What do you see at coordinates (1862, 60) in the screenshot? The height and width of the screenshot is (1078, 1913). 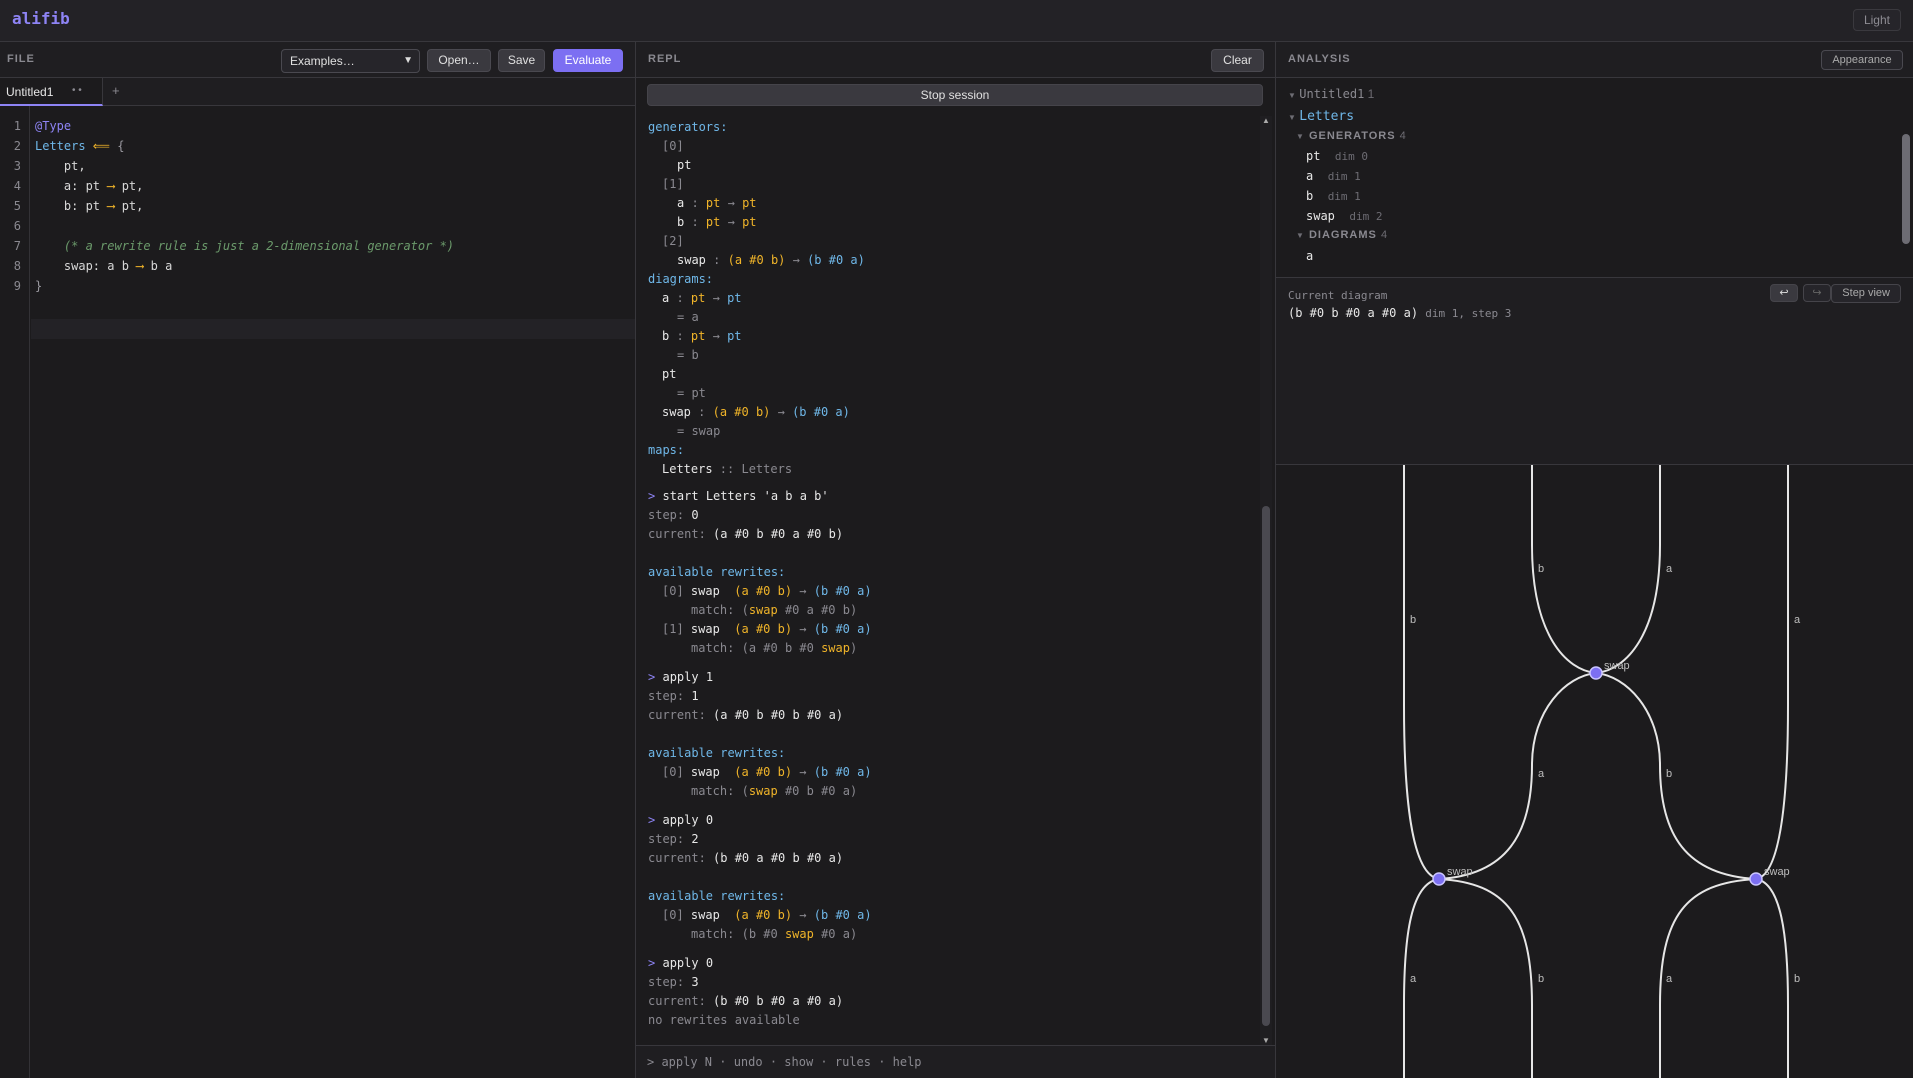 I see `appearance-button: Appearance` at bounding box center [1862, 60].